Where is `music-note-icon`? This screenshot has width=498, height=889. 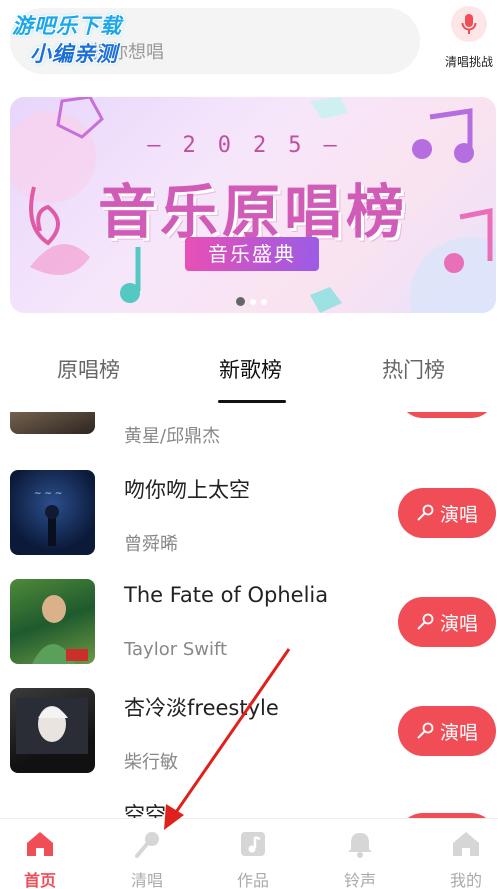
music-note-icon is located at coordinates (253, 844).